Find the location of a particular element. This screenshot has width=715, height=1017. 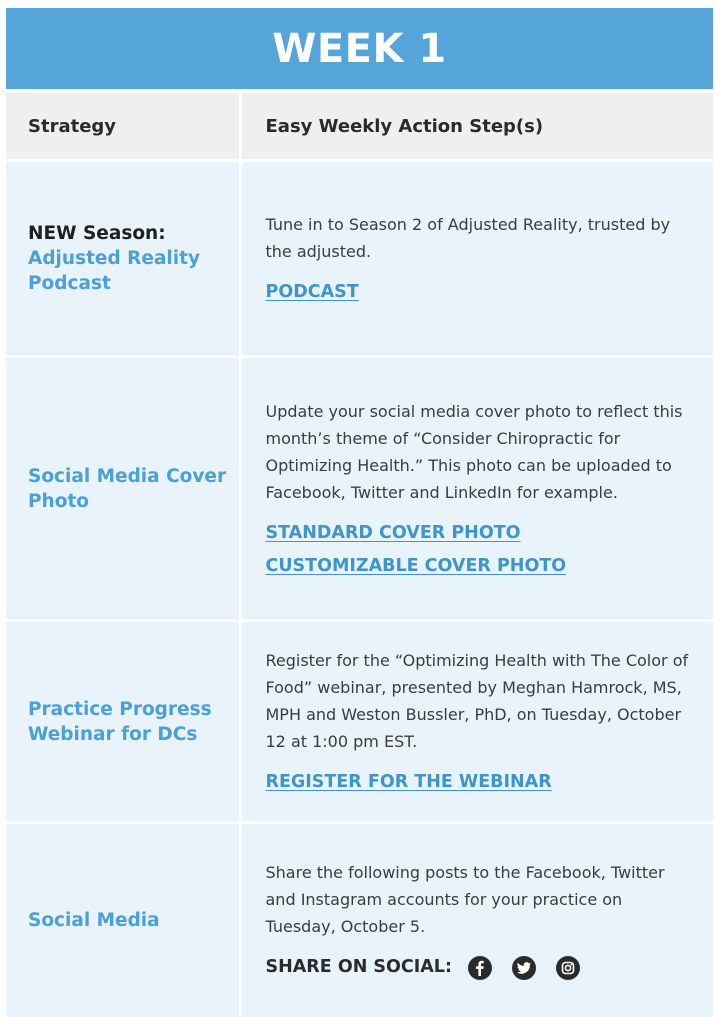

strategy-label: Practice Progress Webinar for DCs is located at coordinates (120, 721).